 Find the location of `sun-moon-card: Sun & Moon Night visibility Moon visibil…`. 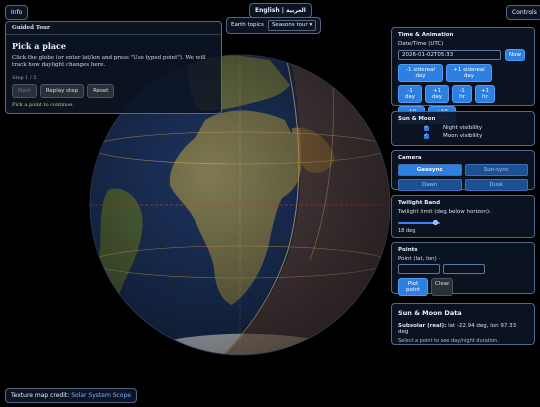

sun-moon-card: Sun & Moon Night visibility Moon visibil… is located at coordinates (463, 128).